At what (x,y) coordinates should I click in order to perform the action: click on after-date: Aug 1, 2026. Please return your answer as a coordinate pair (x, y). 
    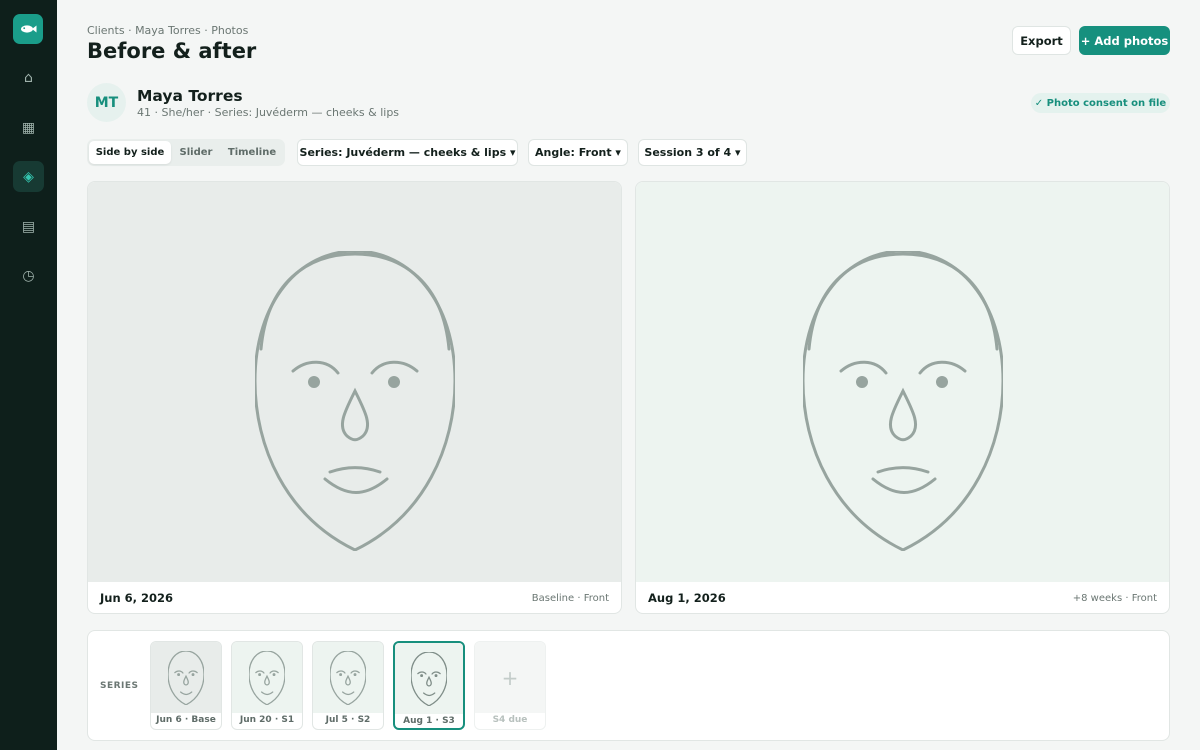
    Looking at the image, I should click on (687, 598).